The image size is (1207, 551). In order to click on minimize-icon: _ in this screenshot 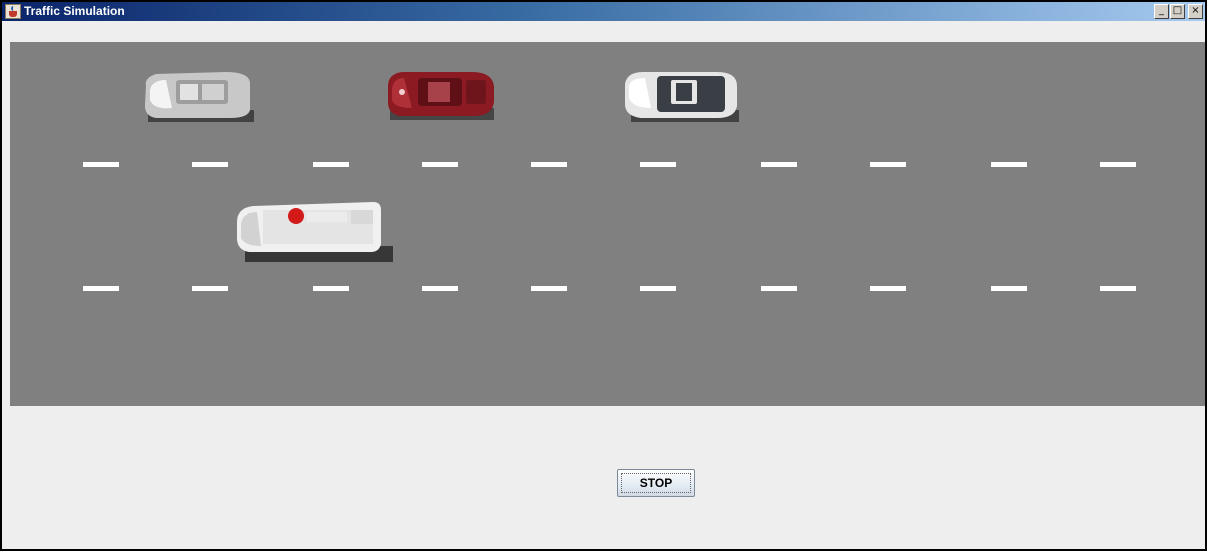, I will do `click(1161, 10)`.